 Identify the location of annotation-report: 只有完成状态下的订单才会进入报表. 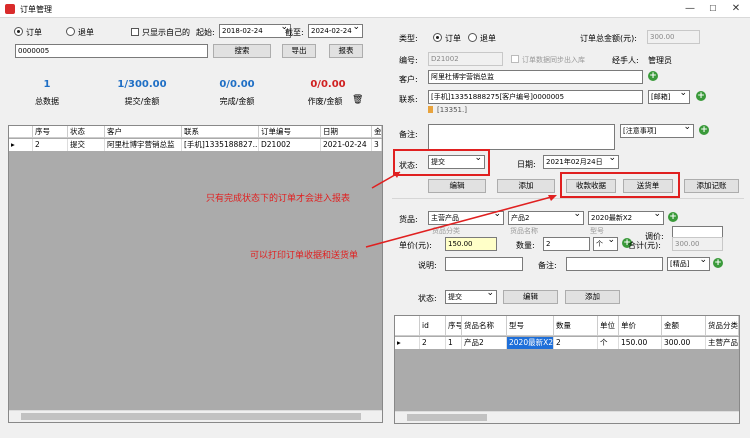
(278, 199).